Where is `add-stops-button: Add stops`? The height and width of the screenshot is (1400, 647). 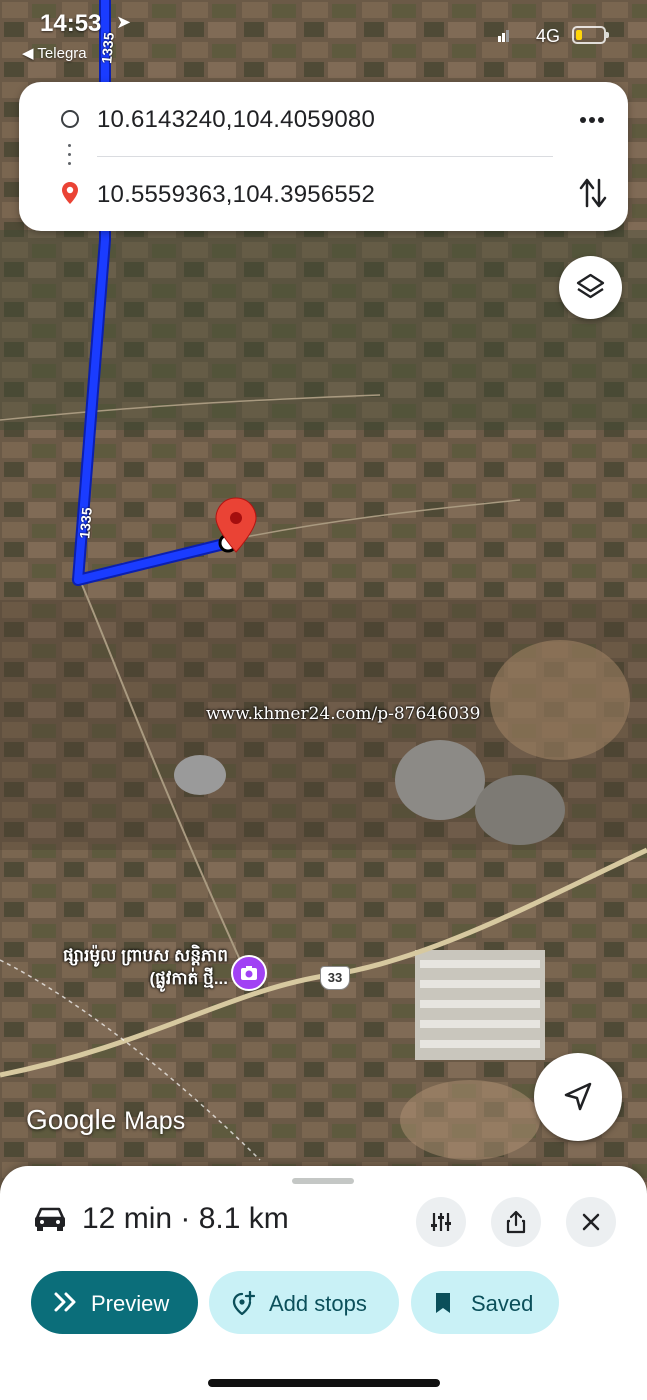 add-stops-button: Add stops is located at coordinates (304, 1302).